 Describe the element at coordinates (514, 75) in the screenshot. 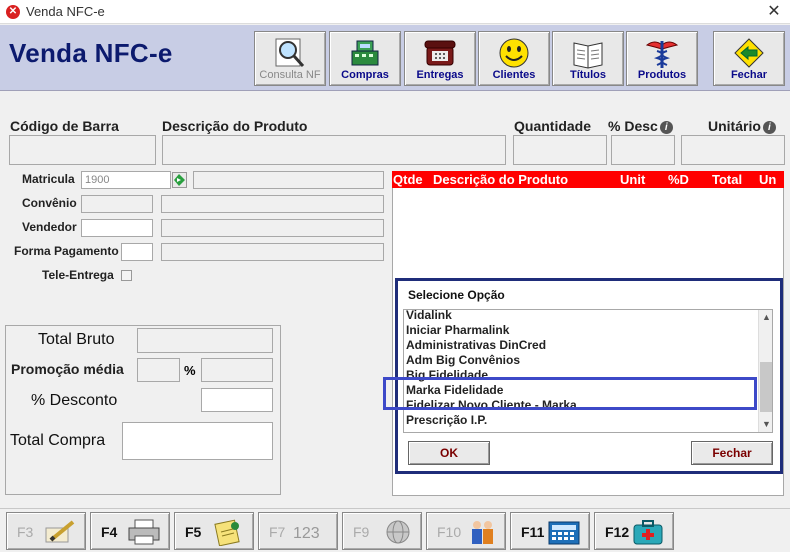

I see `clientes-label: Clientes` at that location.